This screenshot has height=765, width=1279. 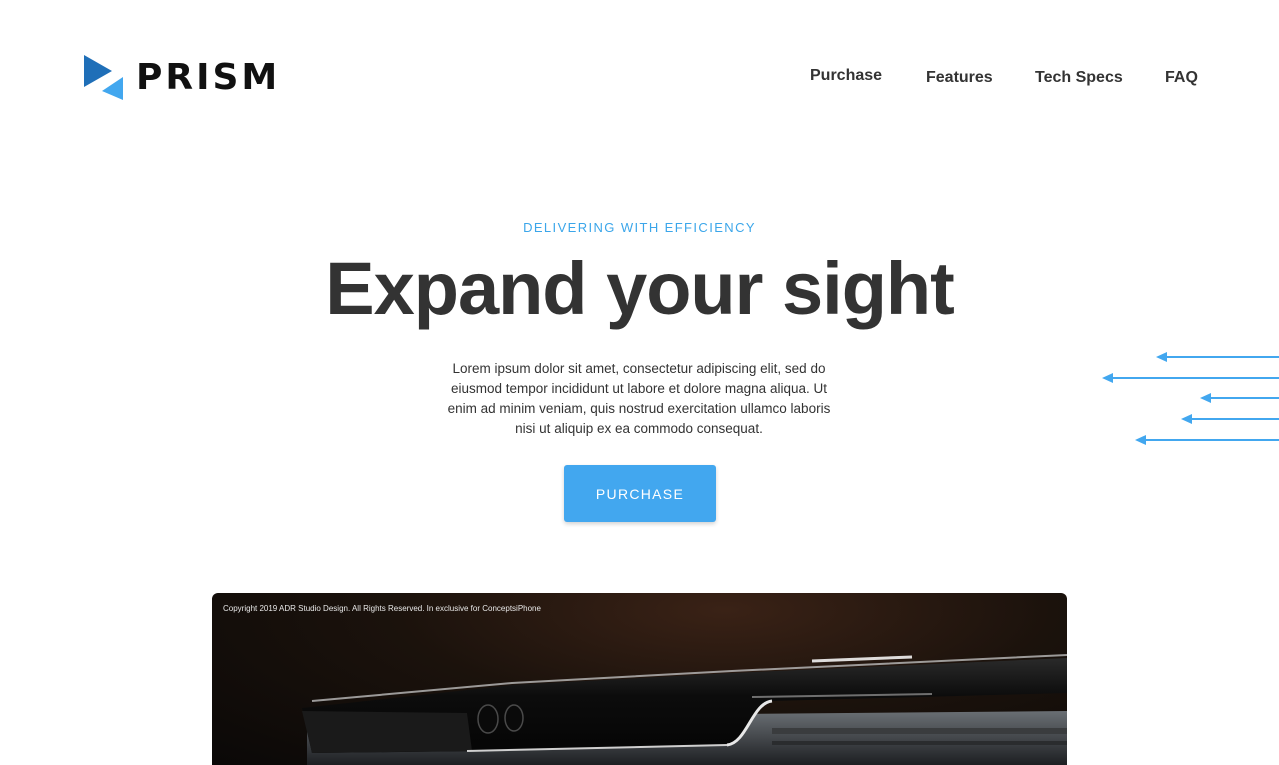 What do you see at coordinates (639, 78) in the screenshot?
I see `main-nav: Purchase Features Tech Specs FAQ` at bounding box center [639, 78].